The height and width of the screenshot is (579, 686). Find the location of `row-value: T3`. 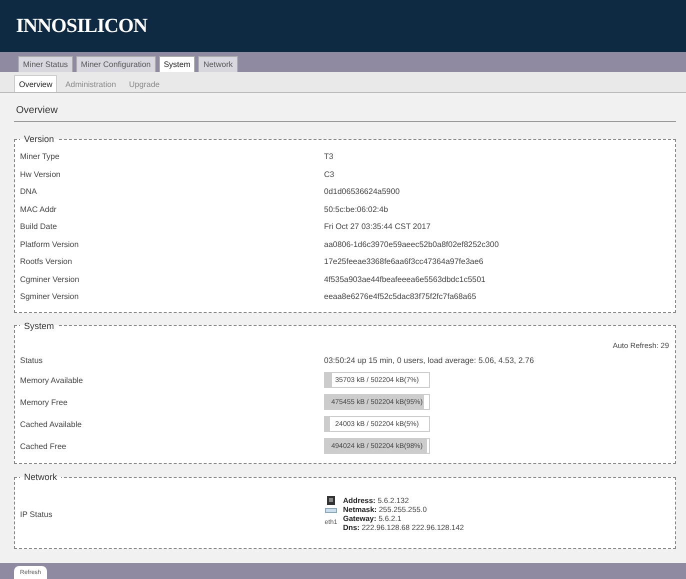

row-value: T3 is located at coordinates (329, 157).